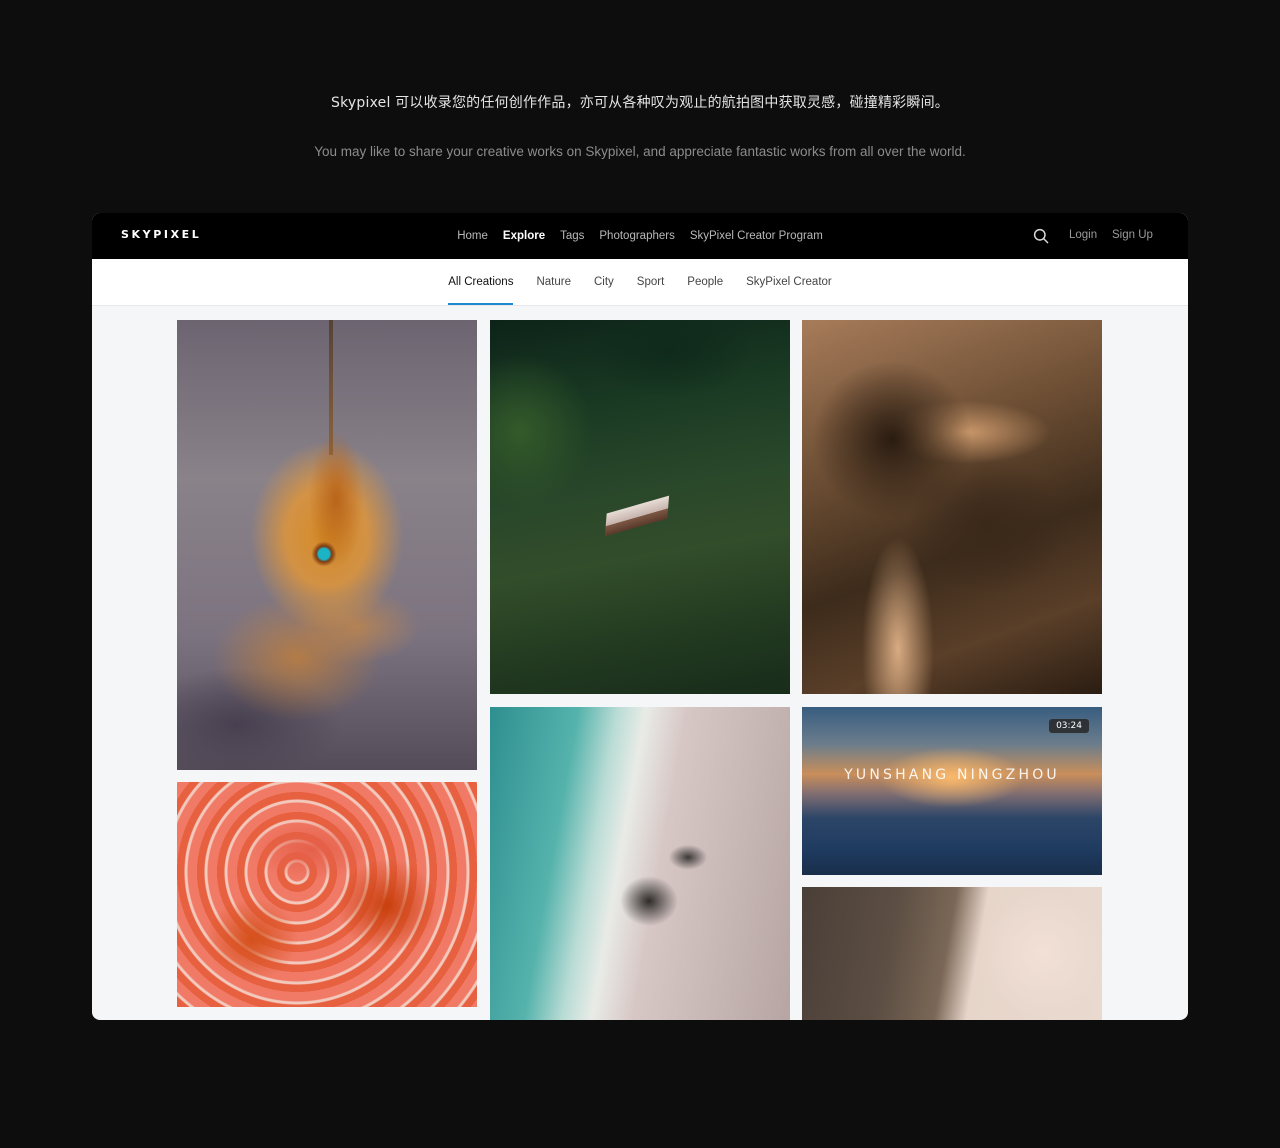 The height and width of the screenshot is (1148, 1280). Describe the element at coordinates (553, 282) in the screenshot. I see `tab-nature: Nature` at that location.